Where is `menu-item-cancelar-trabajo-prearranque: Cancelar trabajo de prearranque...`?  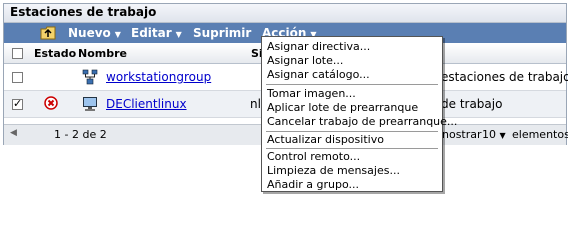
menu-item-cancelar-trabajo-prearranque: Cancelar trabajo de prearranque... is located at coordinates (362, 121).